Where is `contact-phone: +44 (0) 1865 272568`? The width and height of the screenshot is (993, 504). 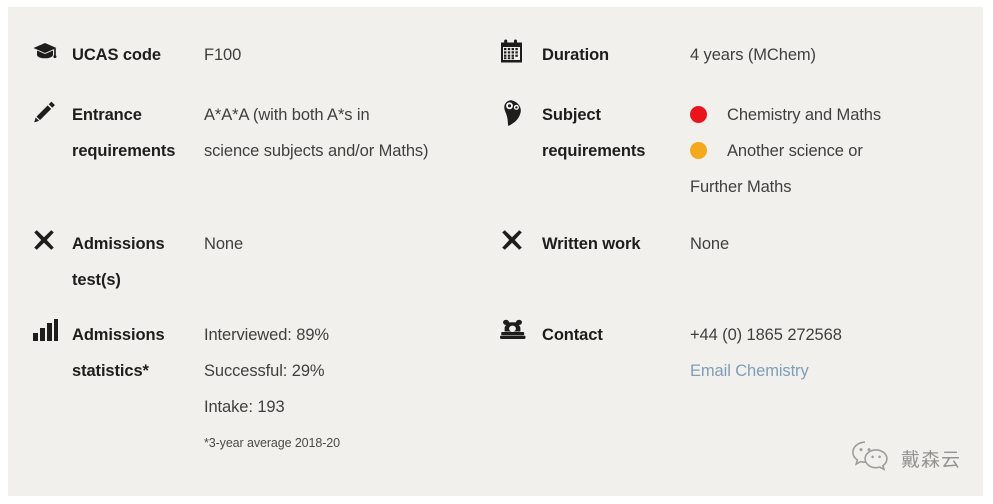
contact-phone: +44 (0) 1865 272568 is located at coordinates (766, 335).